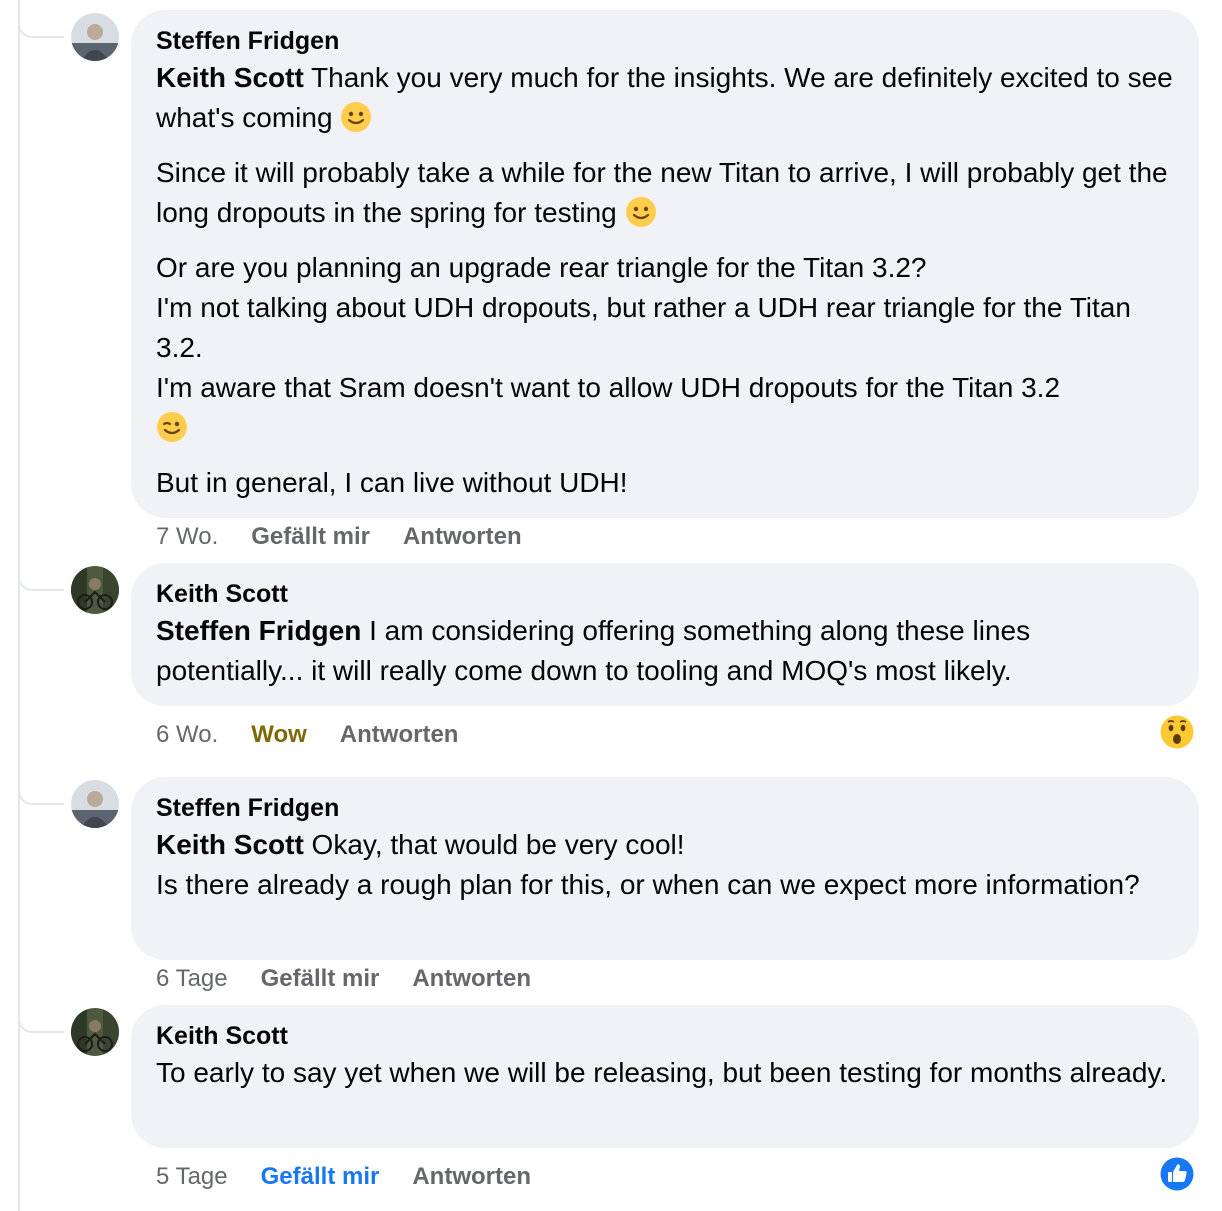  What do you see at coordinates (192, 979) in the screenshot?
I see `comment-timestamp: 6 Tage` at bounding box center [192, 979].